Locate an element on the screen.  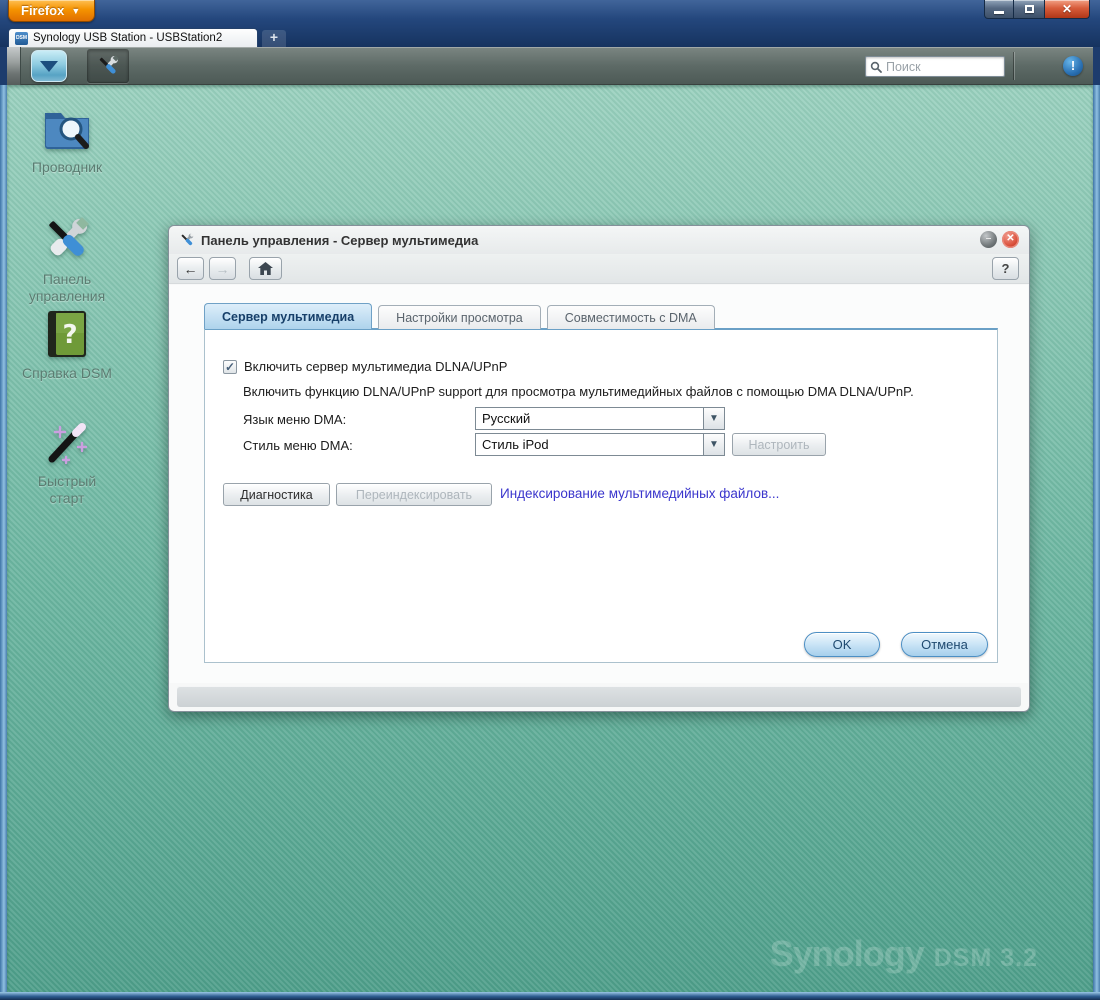
main-menu-button is located at coordinates (49, 66).